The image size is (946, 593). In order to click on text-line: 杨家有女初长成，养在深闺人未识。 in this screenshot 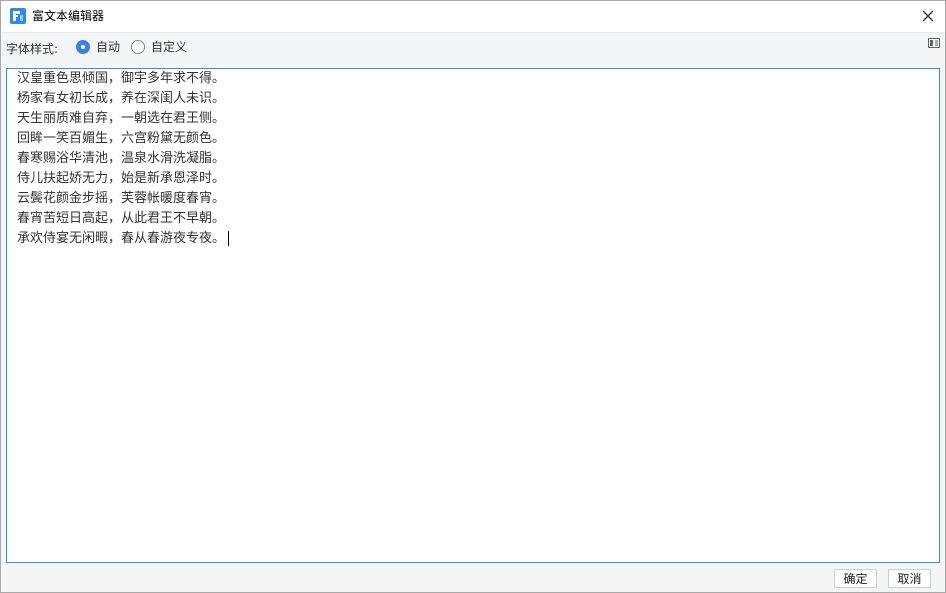, I will do `click(121, 98)`.